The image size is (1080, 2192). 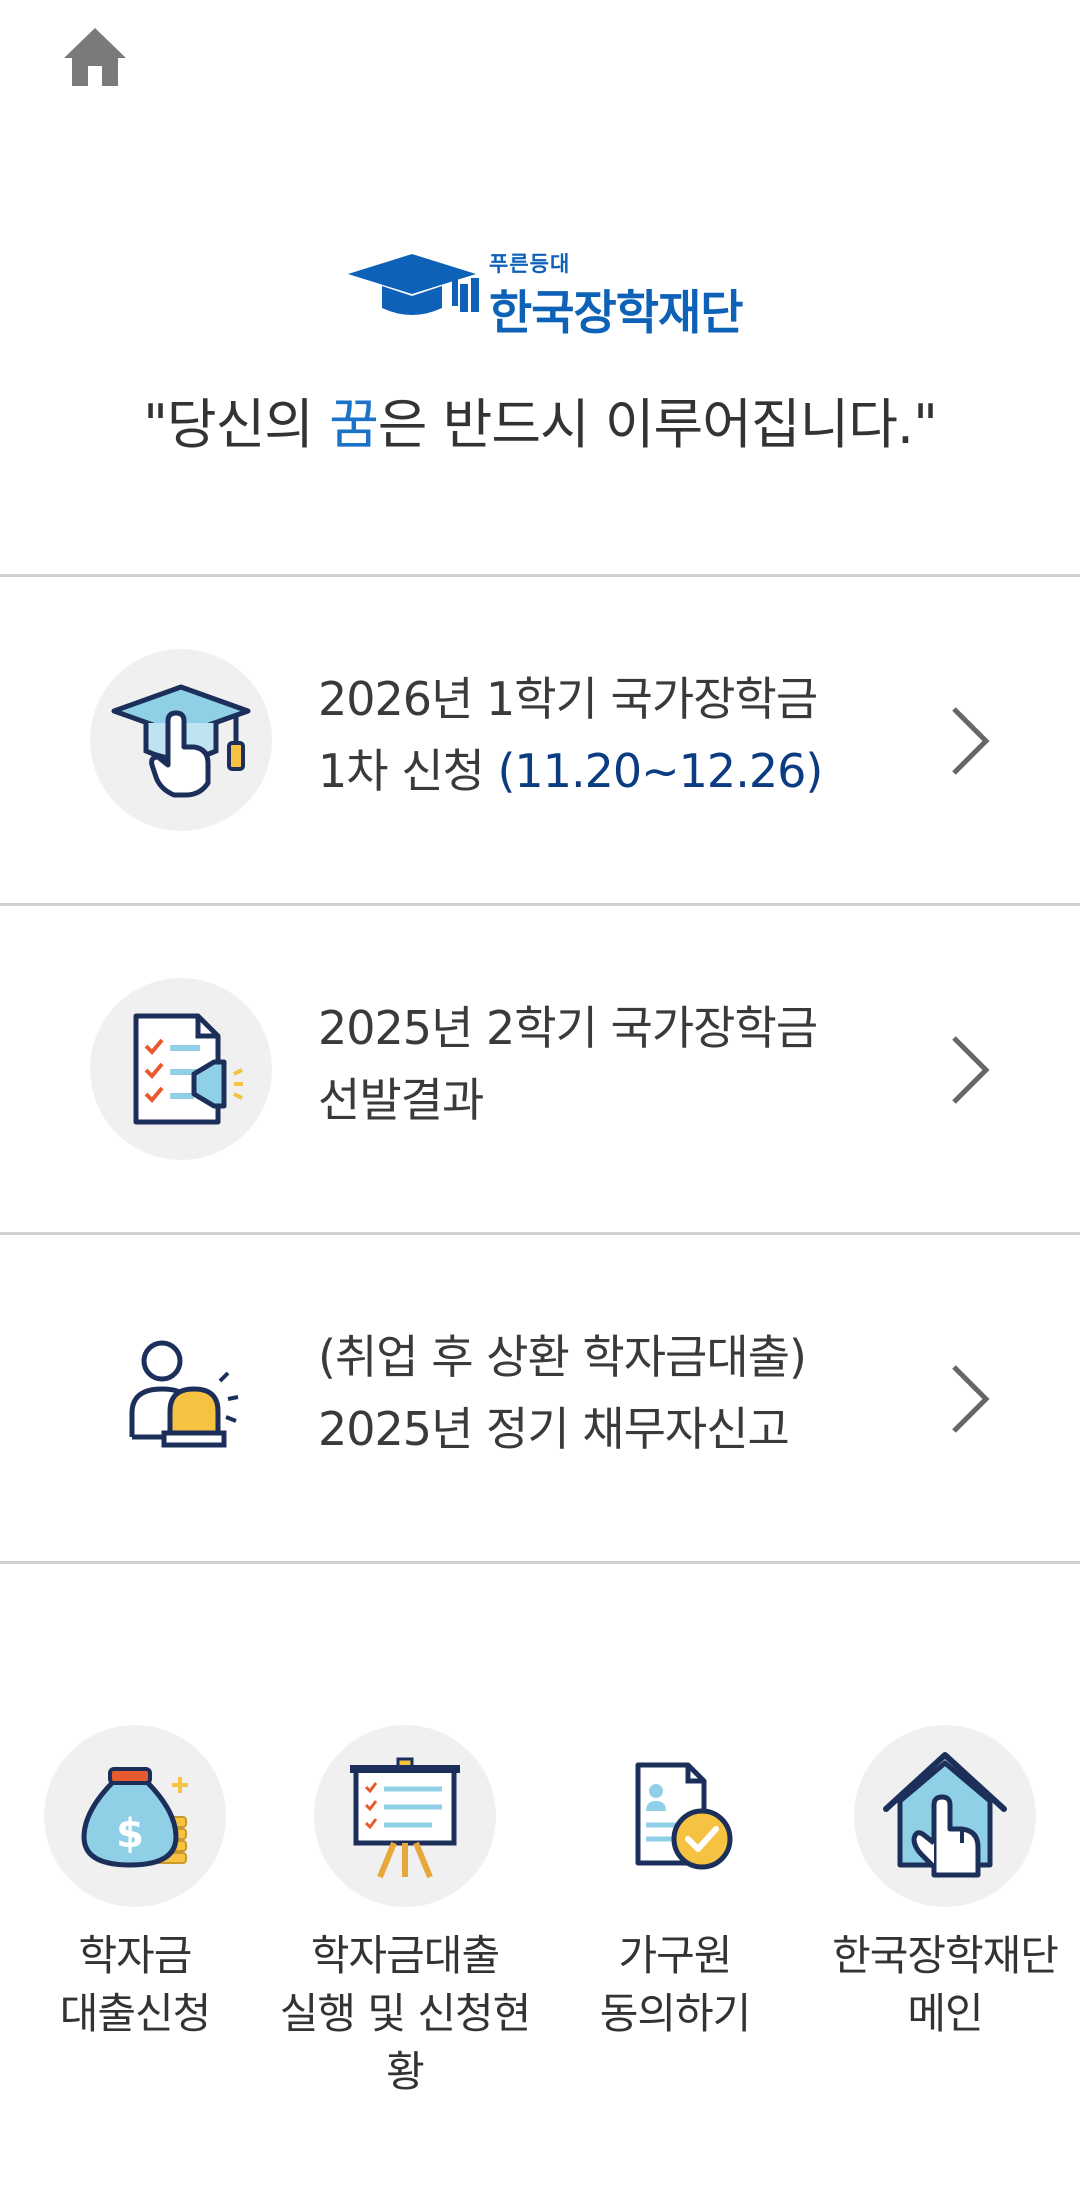 What do you see at coordinates (405, 1955) in the screenshot?
I see `quick-label-line: 학자금대출` at bounding box center [405, 1955].